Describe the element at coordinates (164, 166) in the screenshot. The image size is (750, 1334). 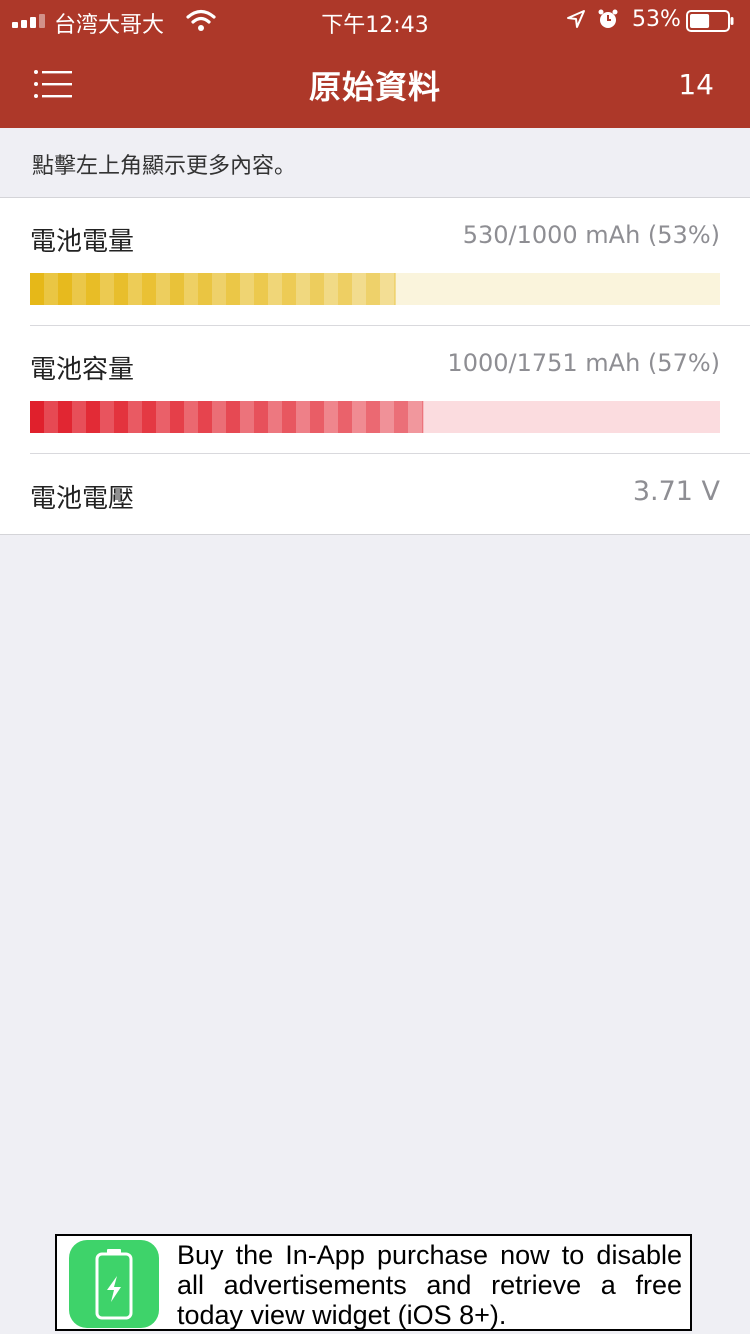
I see `hint-text: 點擊左上角顯示更多內容。` at that location.